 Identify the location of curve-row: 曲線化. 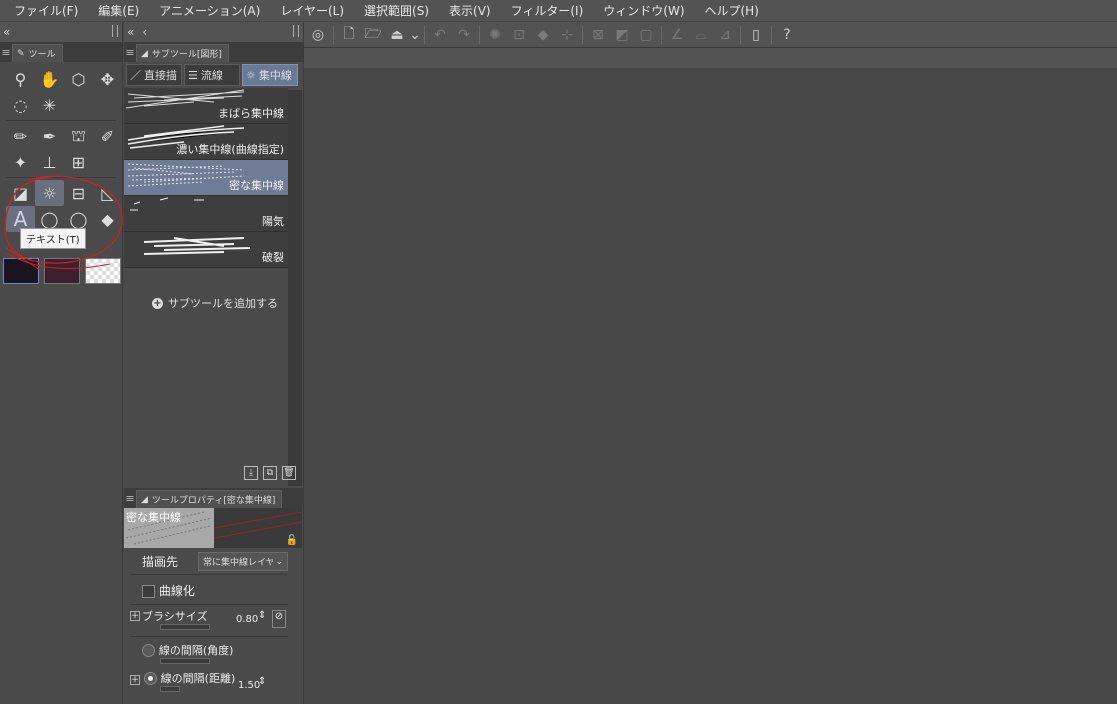
(209, 590).